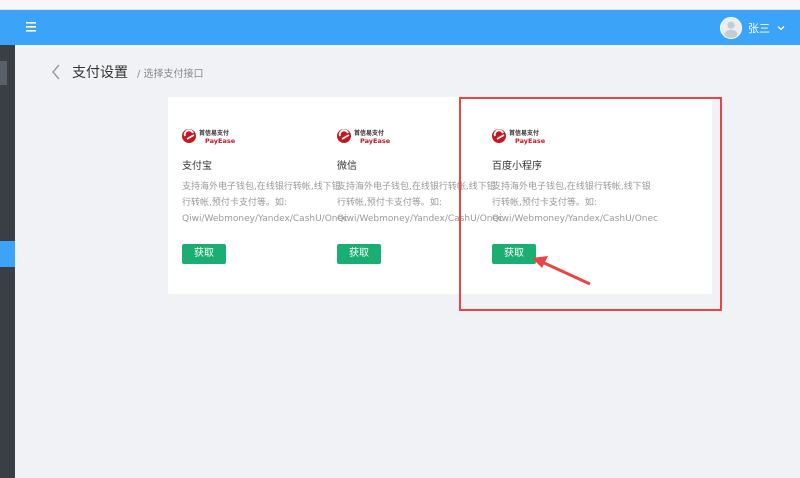  I want to click on user-avatar-icon, so click(731, 28).